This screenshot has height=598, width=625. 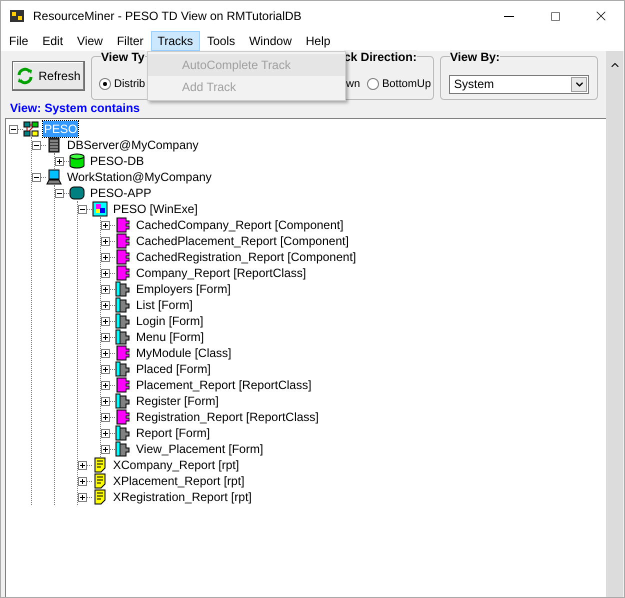 What do you see at coordinates (54, 145) in the screenshot?
I see `server-icon` at bounding box center [54, 145].